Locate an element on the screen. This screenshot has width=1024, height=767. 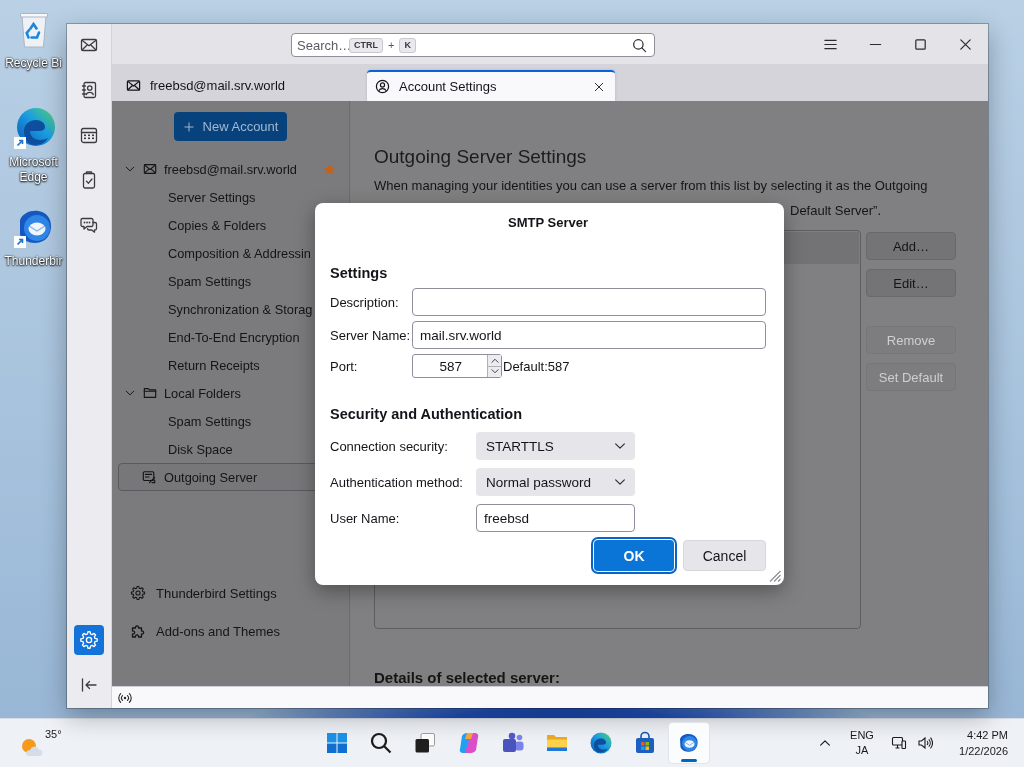
close-icon is located at coordinates (965, 44).